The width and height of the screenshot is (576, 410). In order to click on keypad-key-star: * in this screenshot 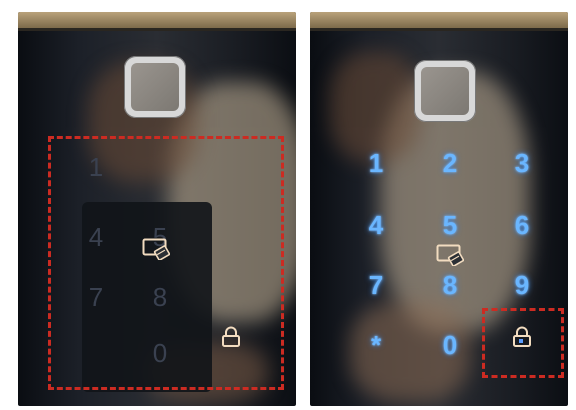, I will do `click(376, 345)`.